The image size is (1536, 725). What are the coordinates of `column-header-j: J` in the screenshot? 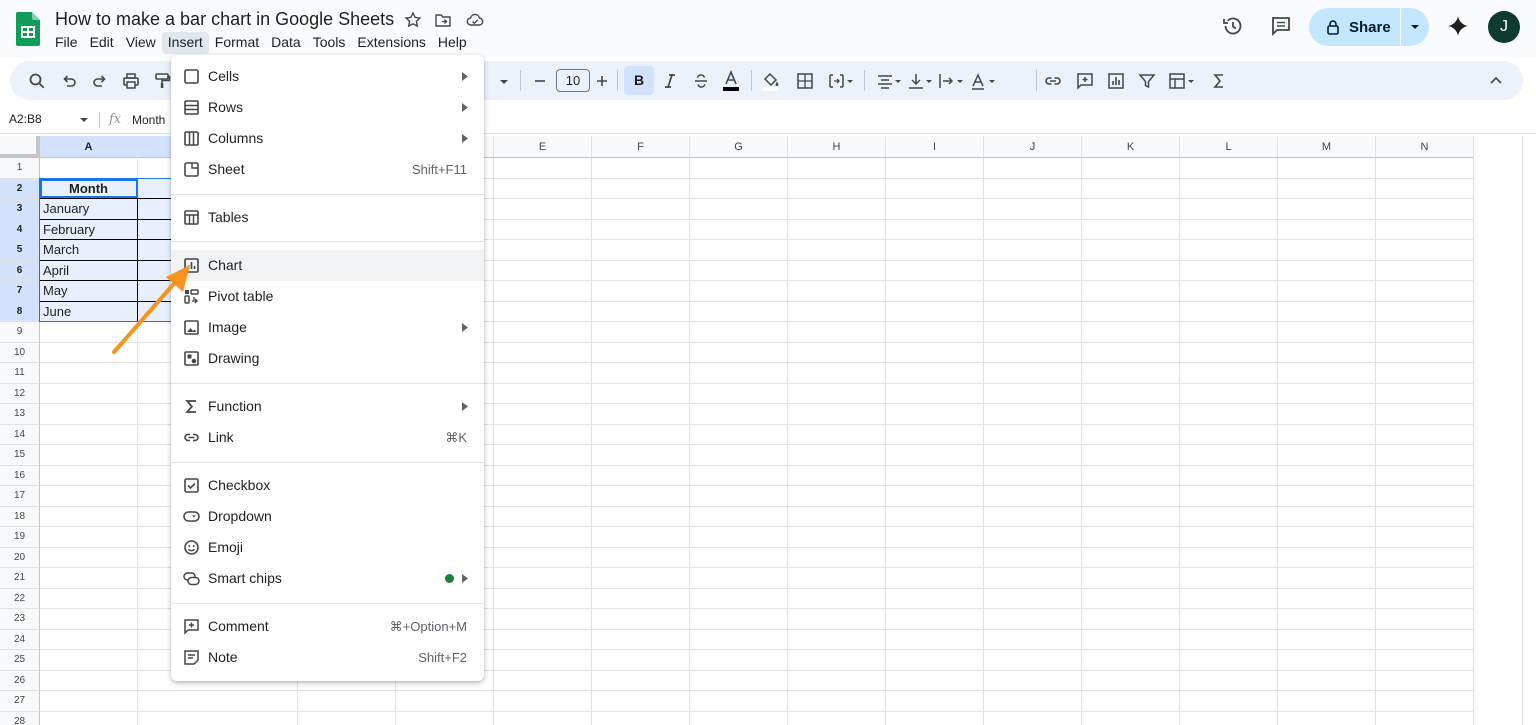 It's located at (1033, 147).